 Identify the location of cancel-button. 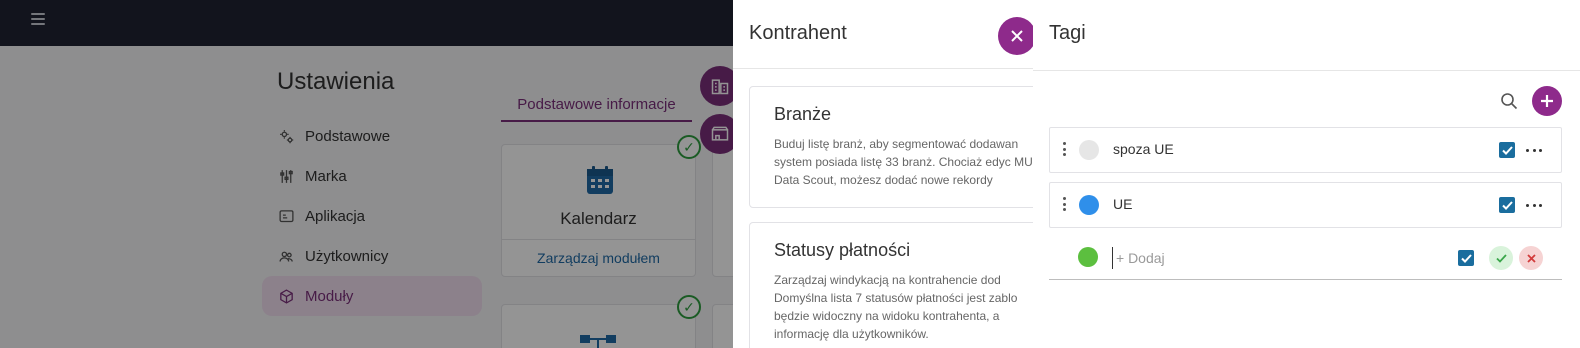
(1531, 258).